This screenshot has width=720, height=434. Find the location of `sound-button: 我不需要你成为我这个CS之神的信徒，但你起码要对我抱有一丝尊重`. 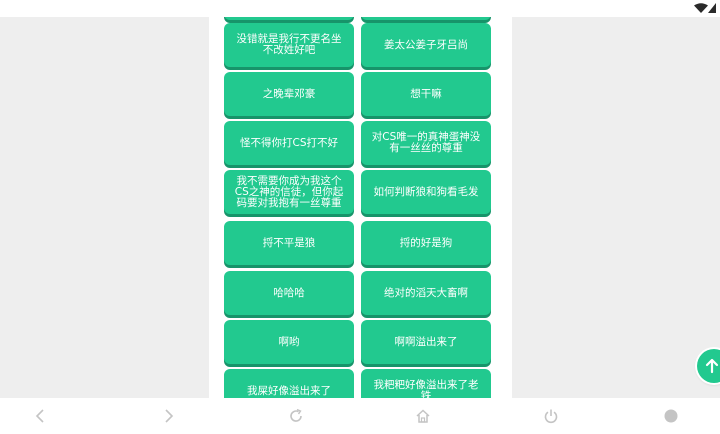

sound-button: 我不需要你成为我这个CS之神的信徒，但你起码要对我抱有一丝尊重 is located at coordinates (289, 192).